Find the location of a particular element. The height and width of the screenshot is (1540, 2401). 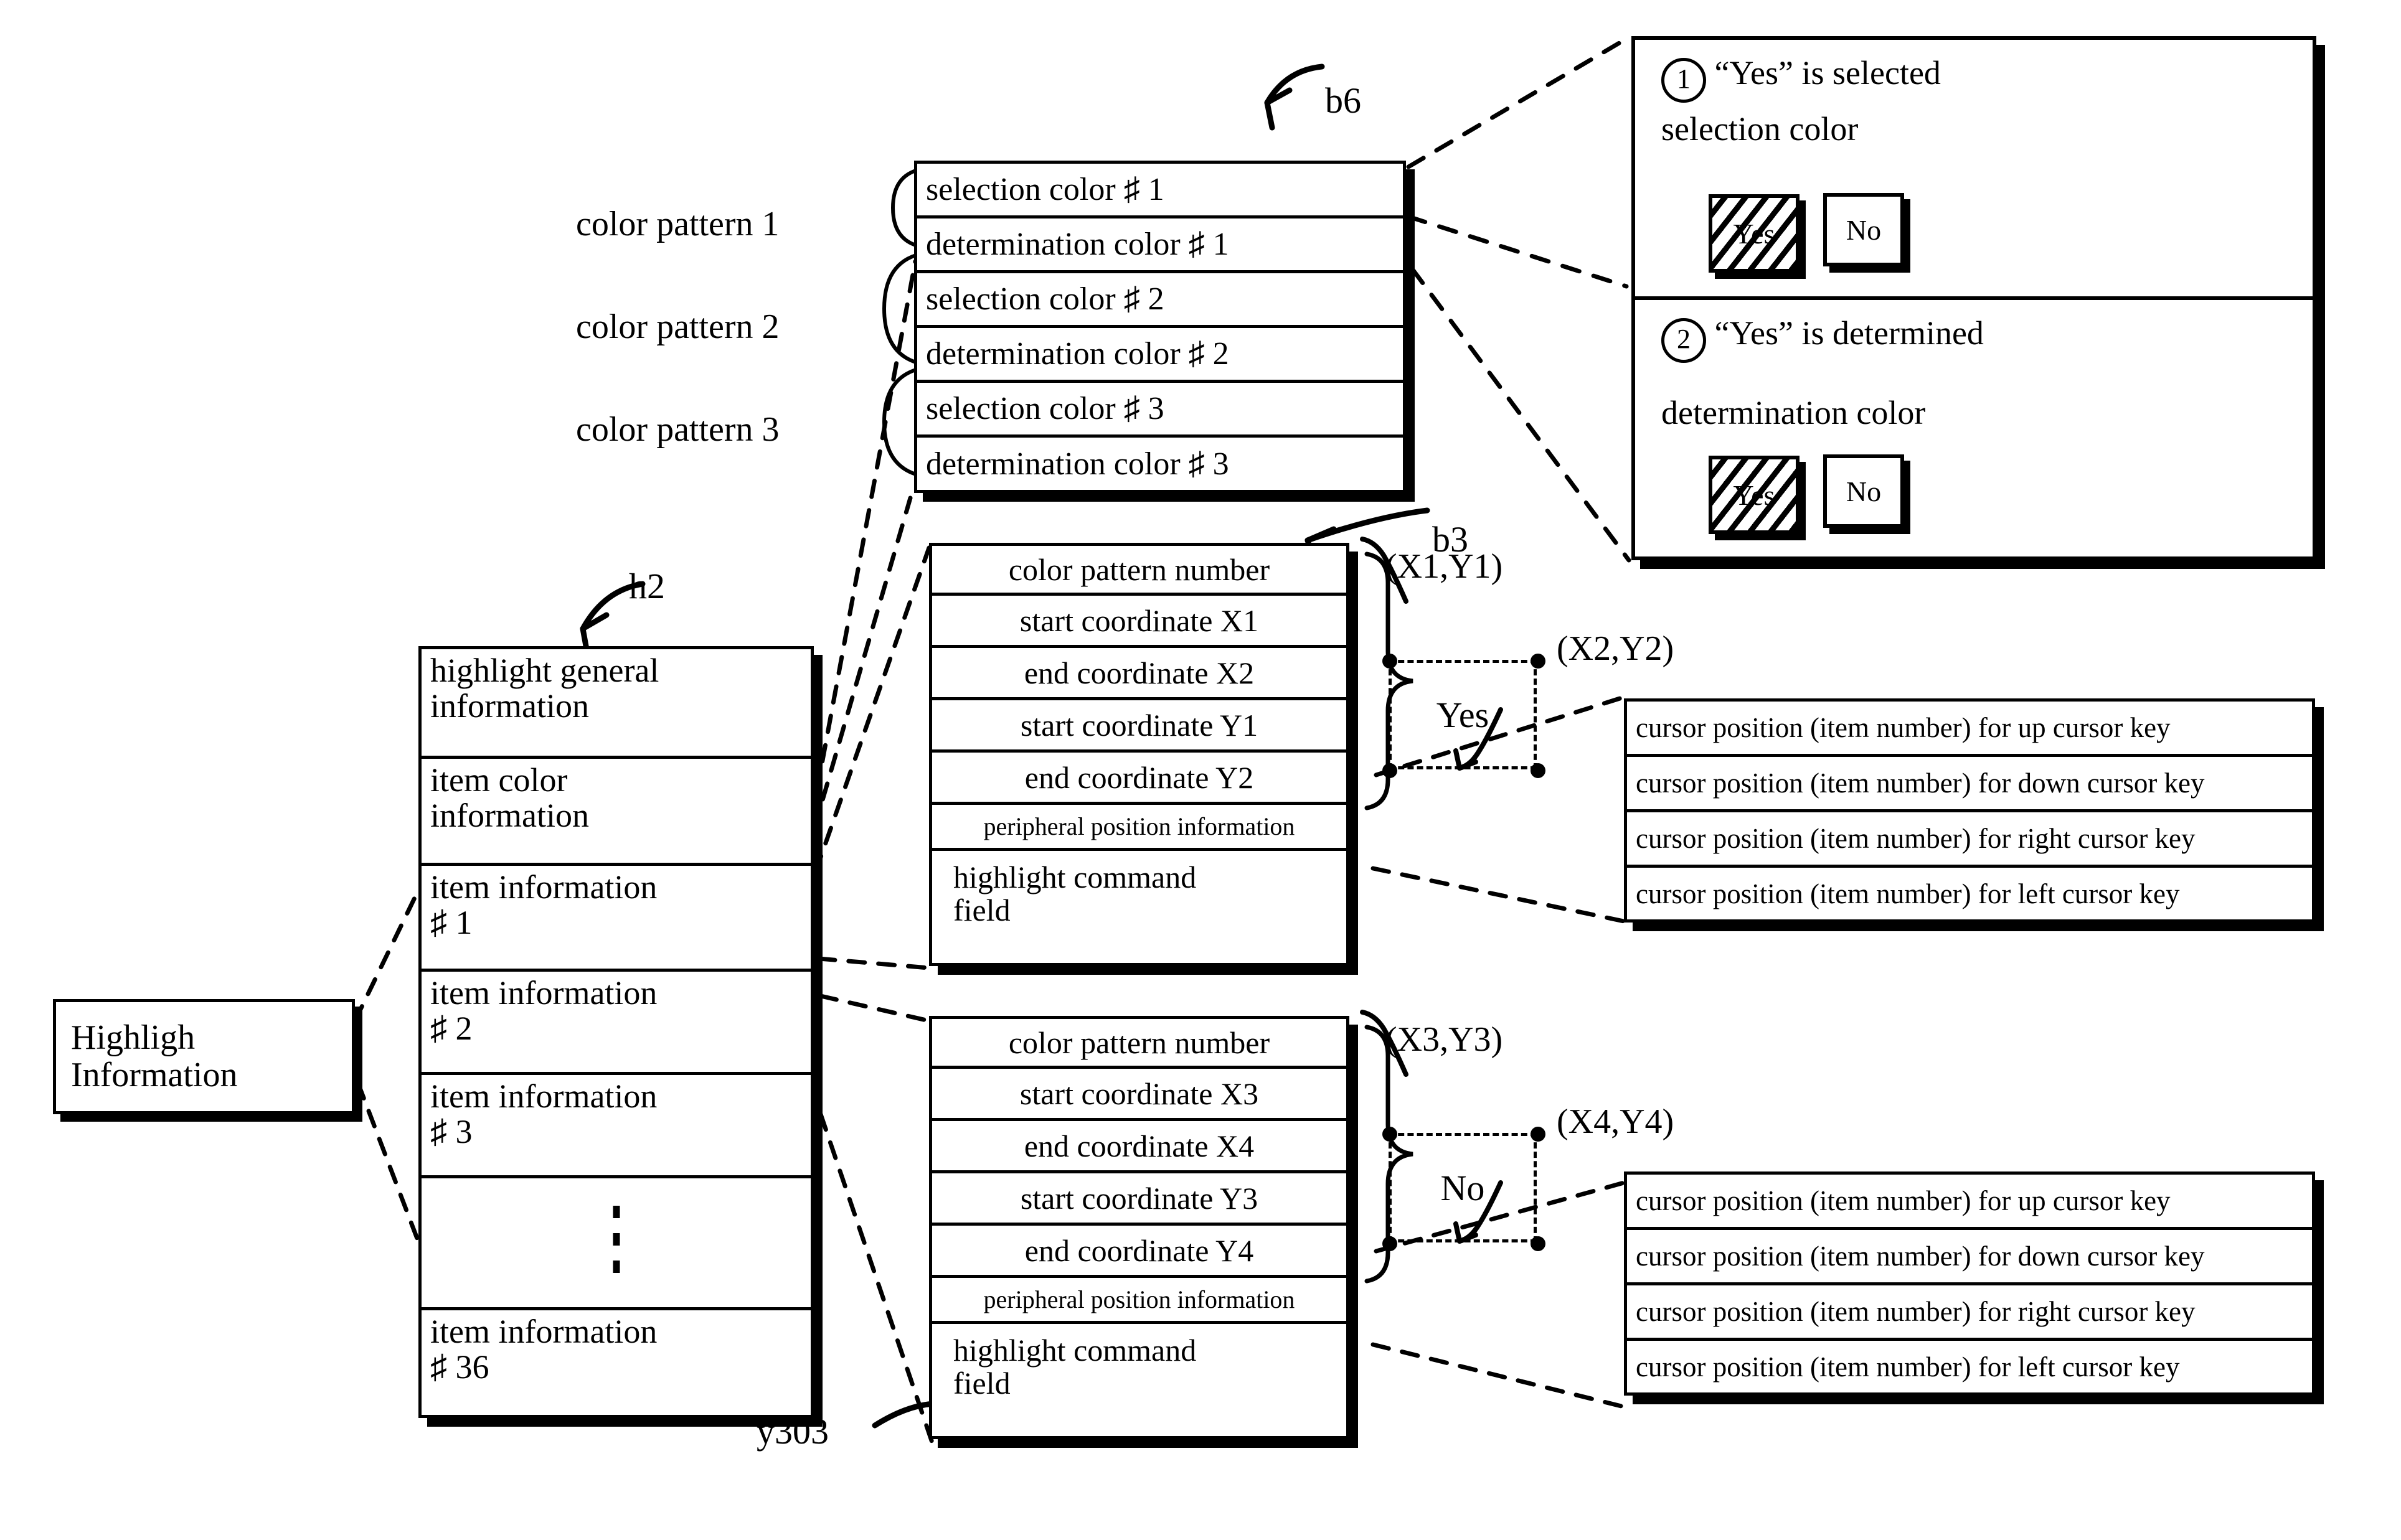

root-highlight-information-box: Highligh Information is located at coordinates (204, 1056).